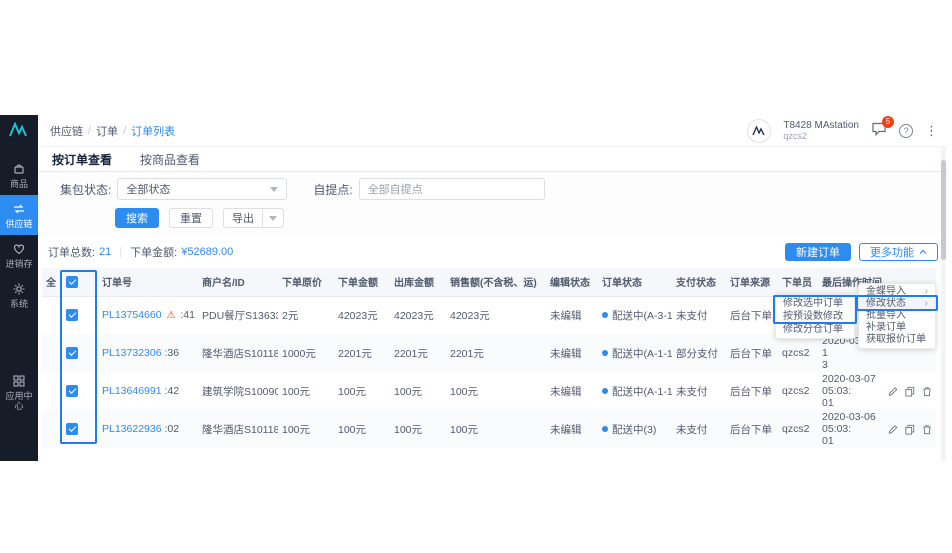  I want to click on breadcrumb: 供应链 / 订单 / 订单列表, so click(112, 131).